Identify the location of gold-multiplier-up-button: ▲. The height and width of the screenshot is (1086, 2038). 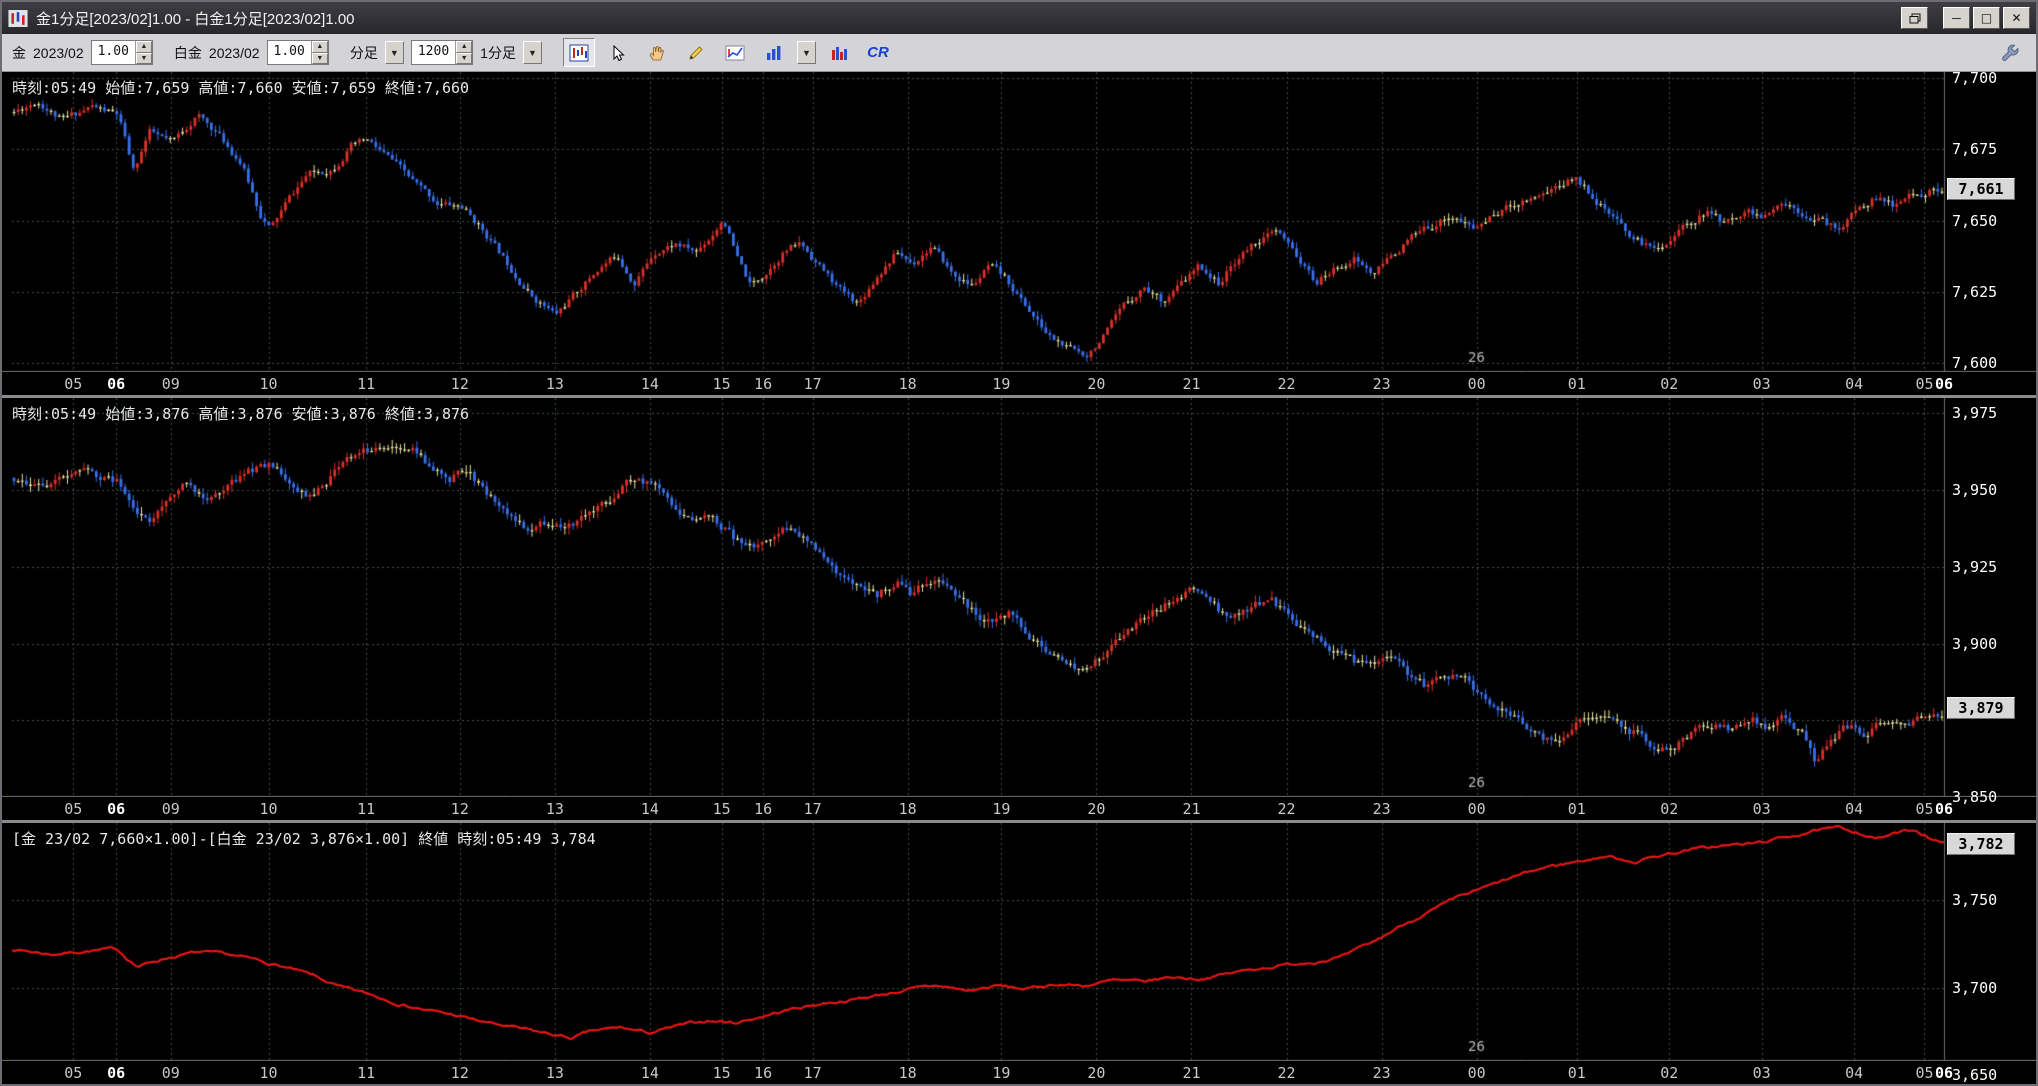
(143, 47).